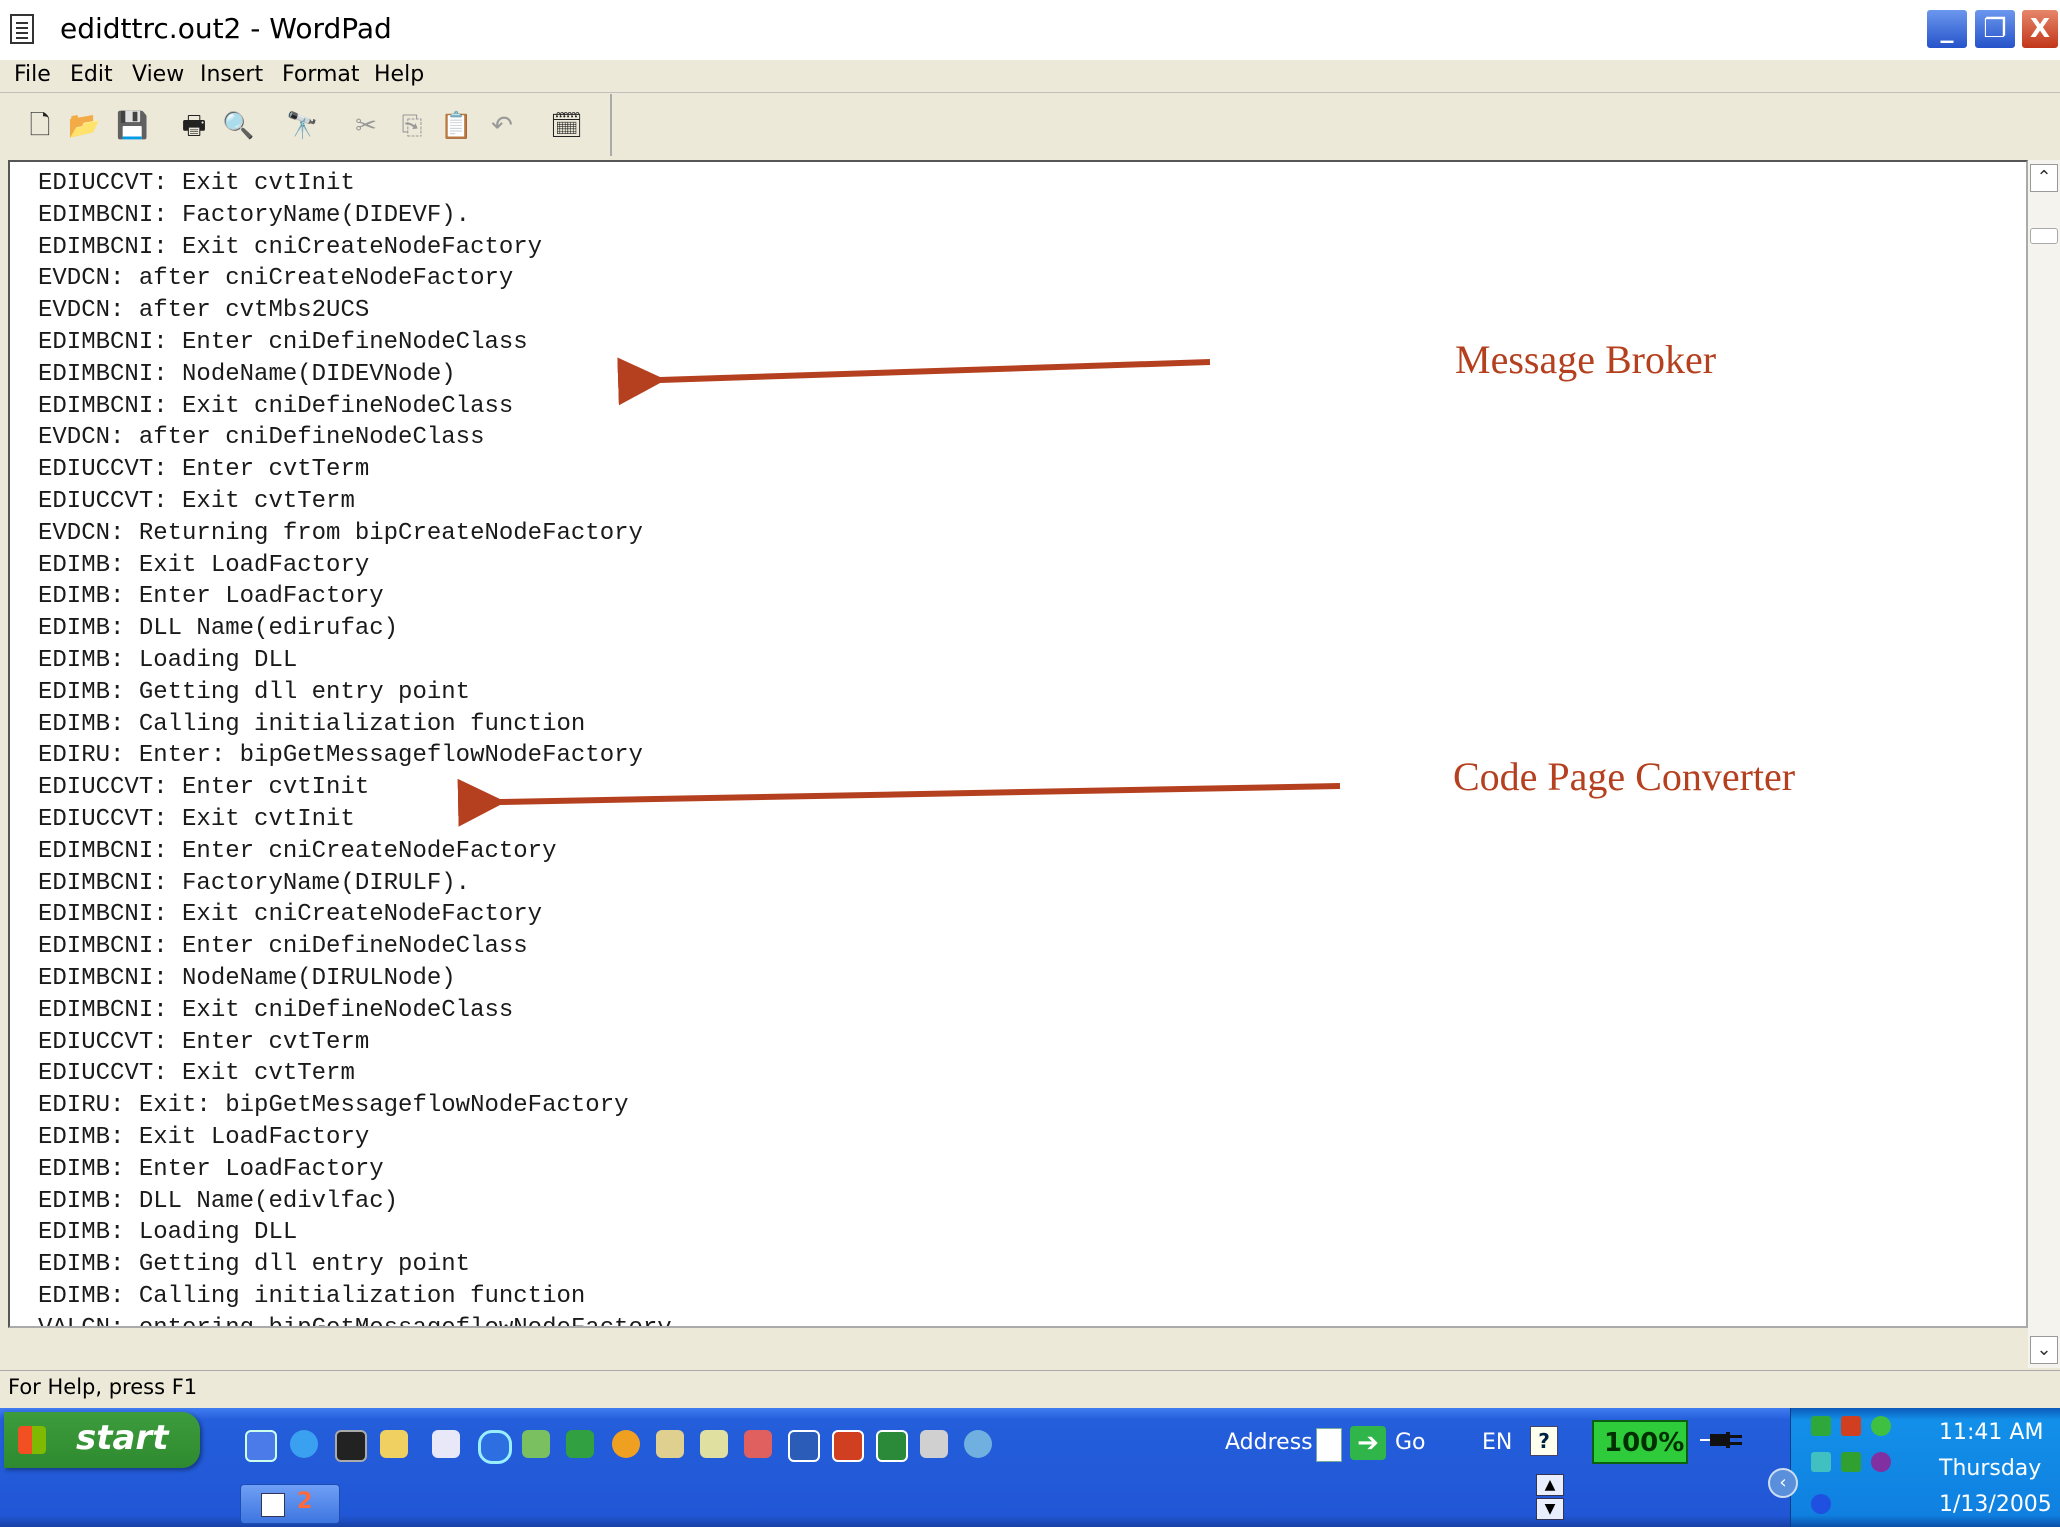 This screenshot has height=1527, width=2060. I want to click on messenger-icon, so click(978, 1444).